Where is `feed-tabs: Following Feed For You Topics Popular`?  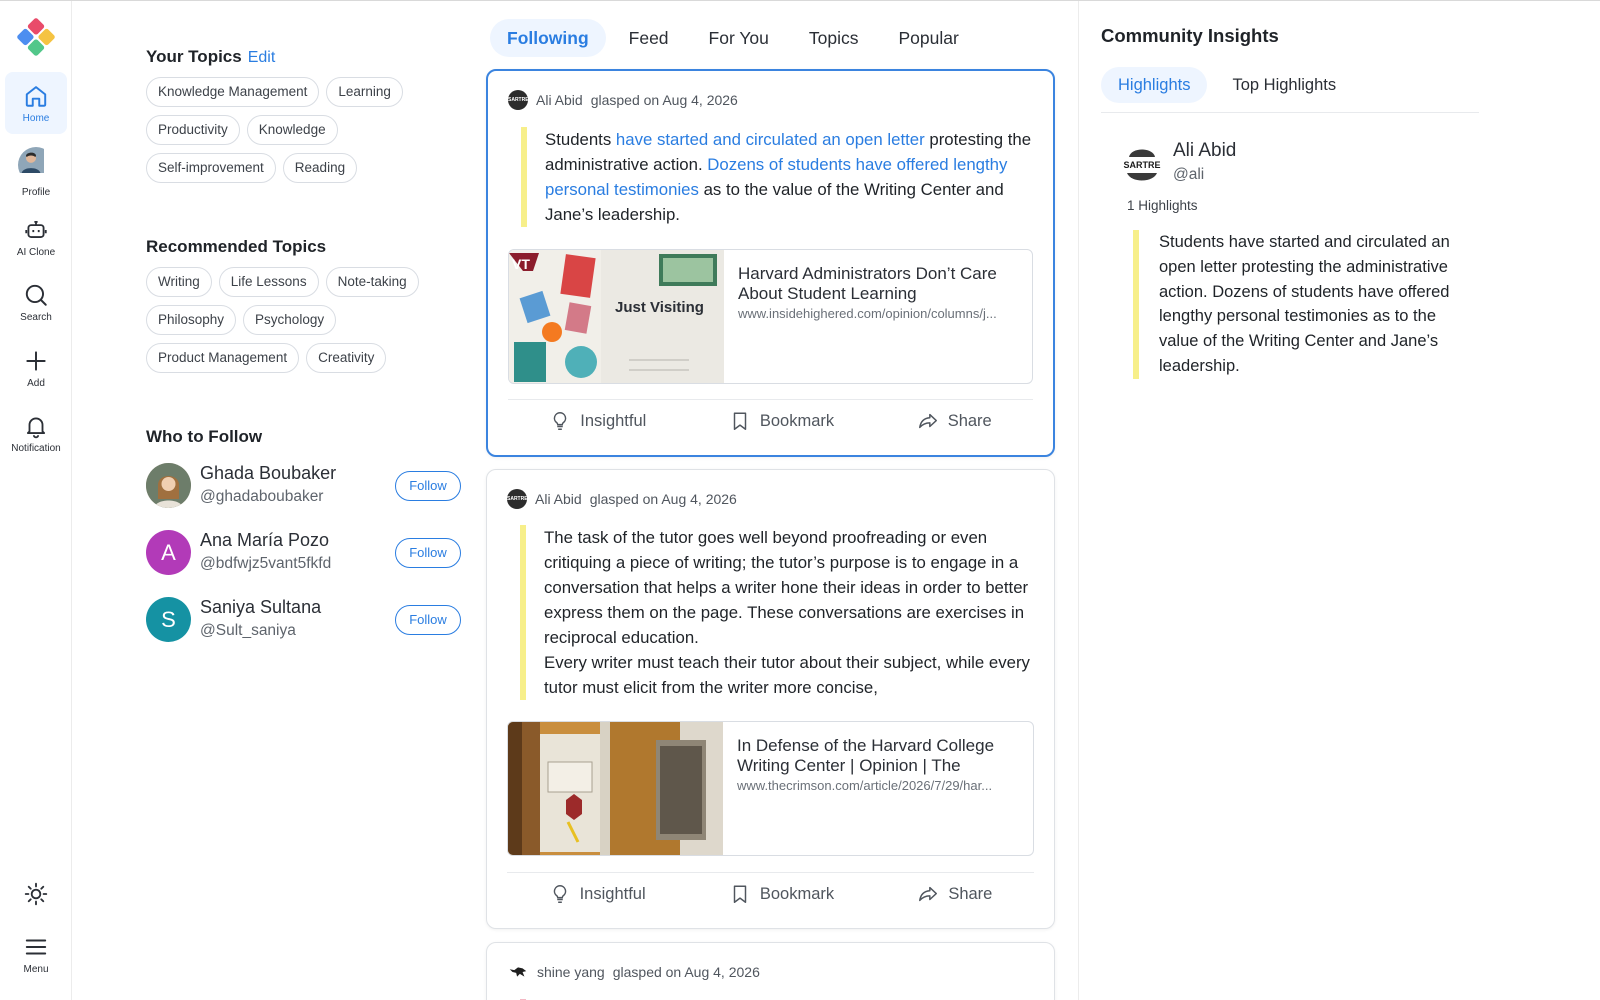
feed-tabs: Following Feed For You Topics Popular is located at coordinates (733, 38).